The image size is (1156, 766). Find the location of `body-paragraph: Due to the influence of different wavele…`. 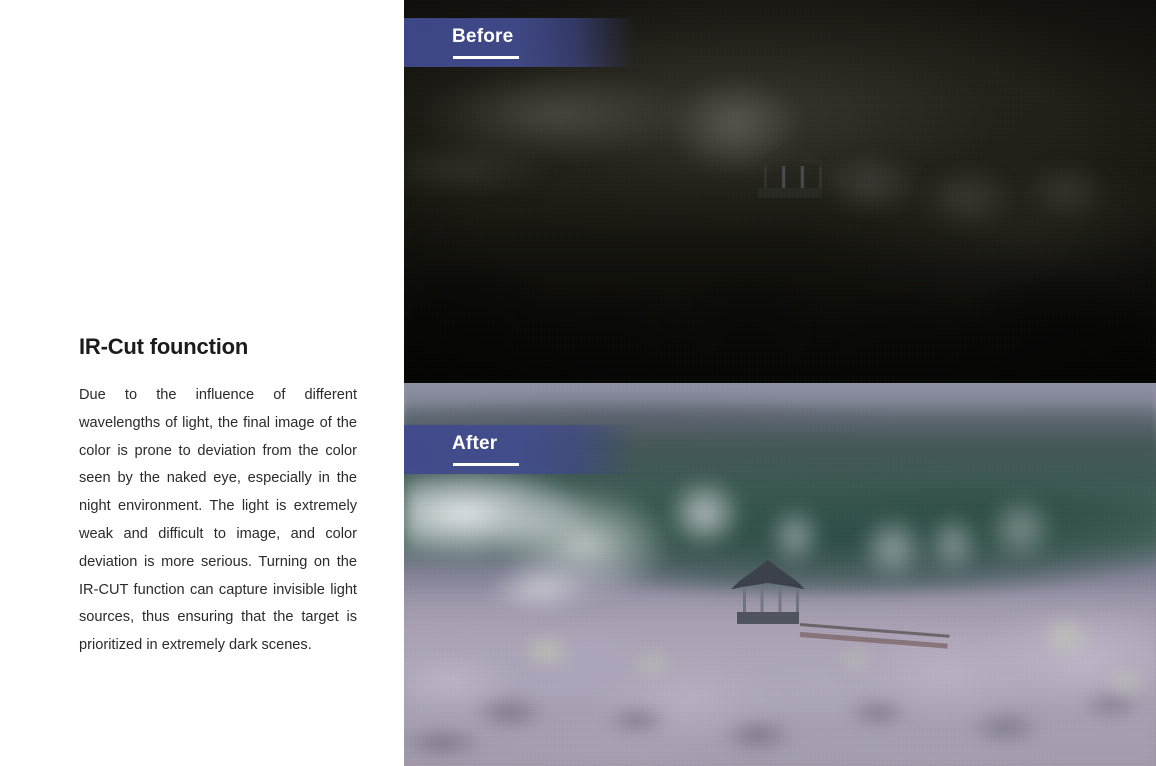

body-paragraph: Due to the influence of different wavele… is located at coordinates (218, 520).